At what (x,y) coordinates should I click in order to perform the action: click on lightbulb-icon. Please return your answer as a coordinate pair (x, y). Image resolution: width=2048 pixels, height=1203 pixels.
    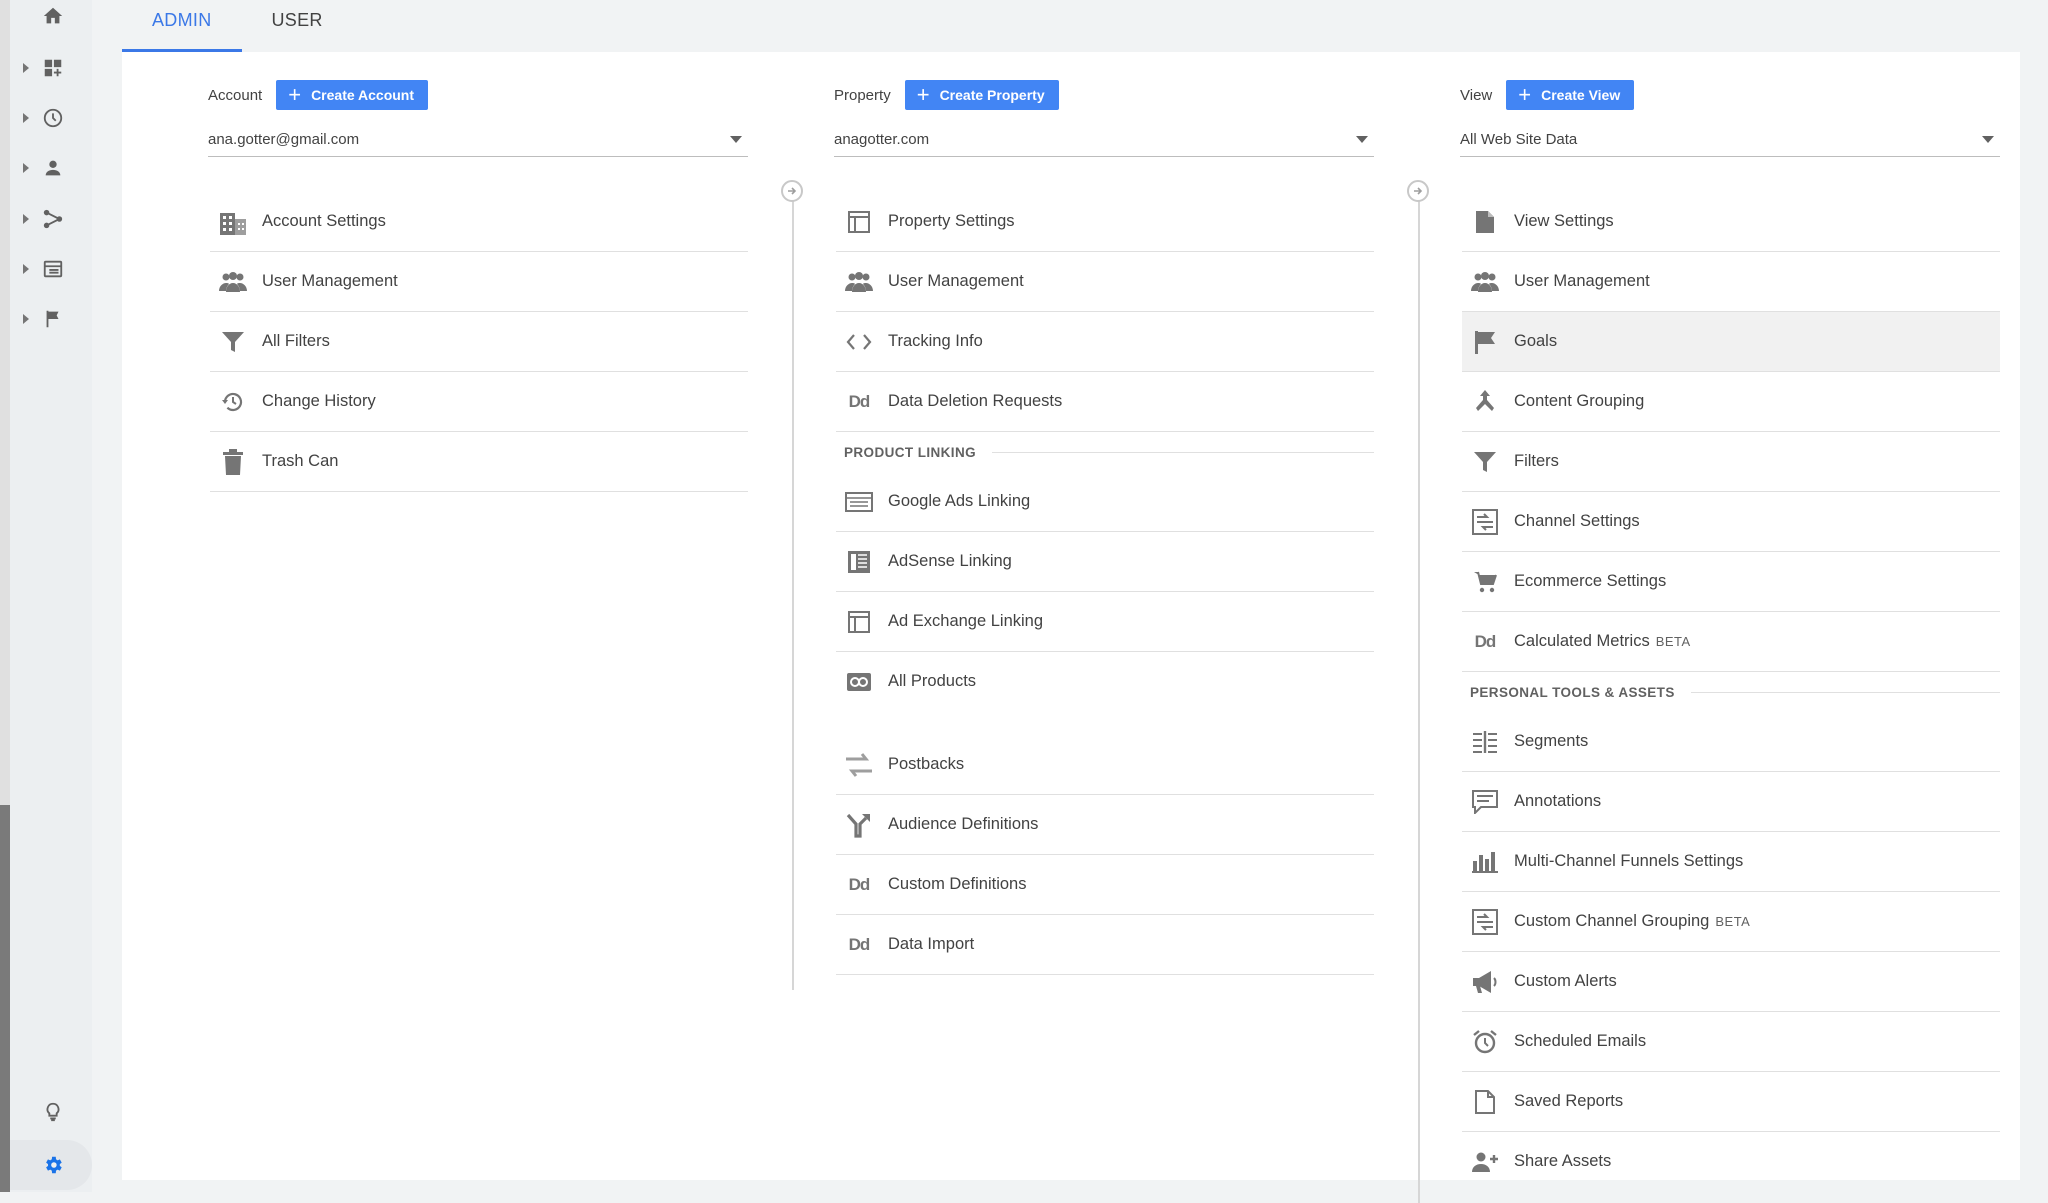
    Looking at the image, I should click on (53, 1112).